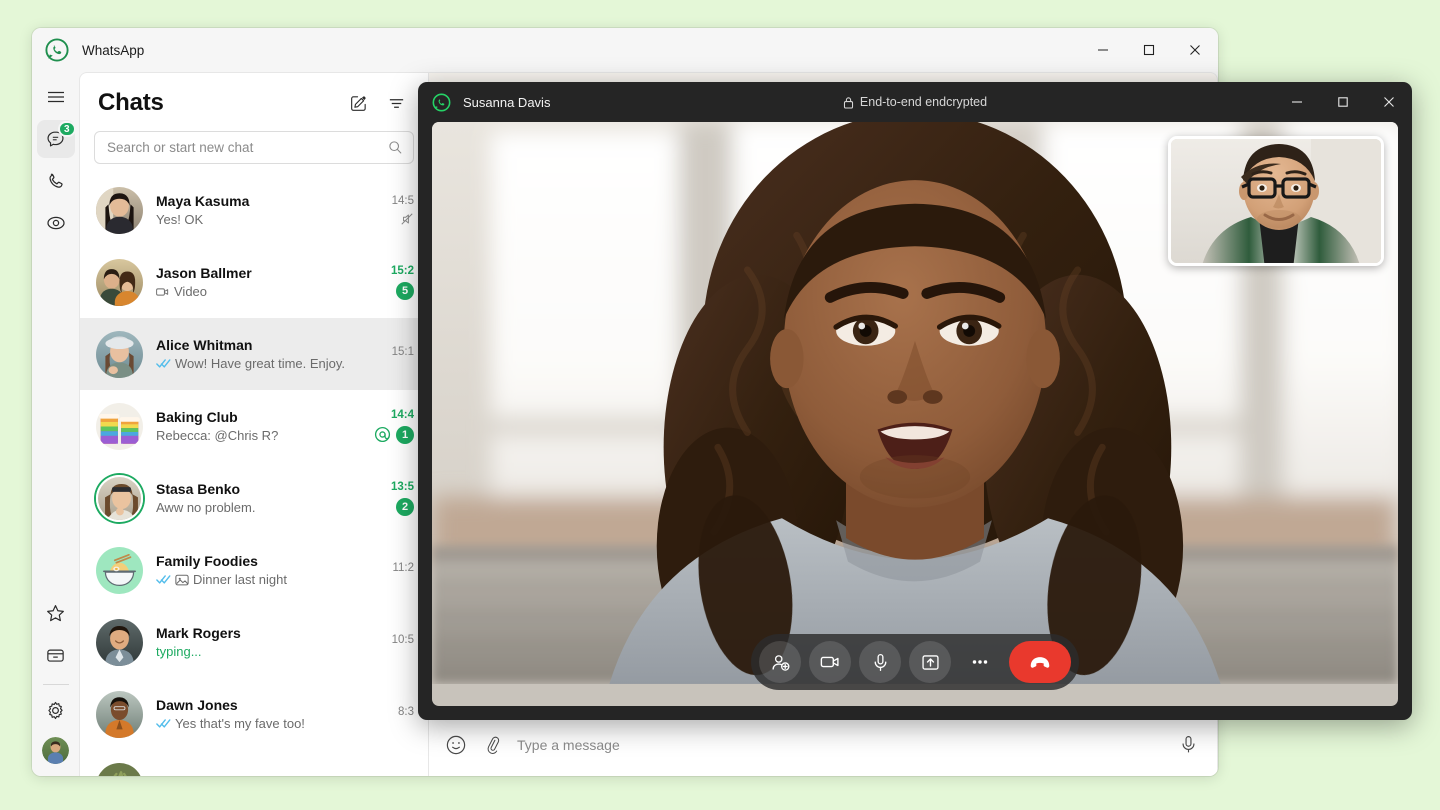 The width and height of the screenshot is (1440, 810). What do you see at coordinates (1343, 102) in the screenshot?
I see `call-maximize-button` at bounding box center [1343, 102].